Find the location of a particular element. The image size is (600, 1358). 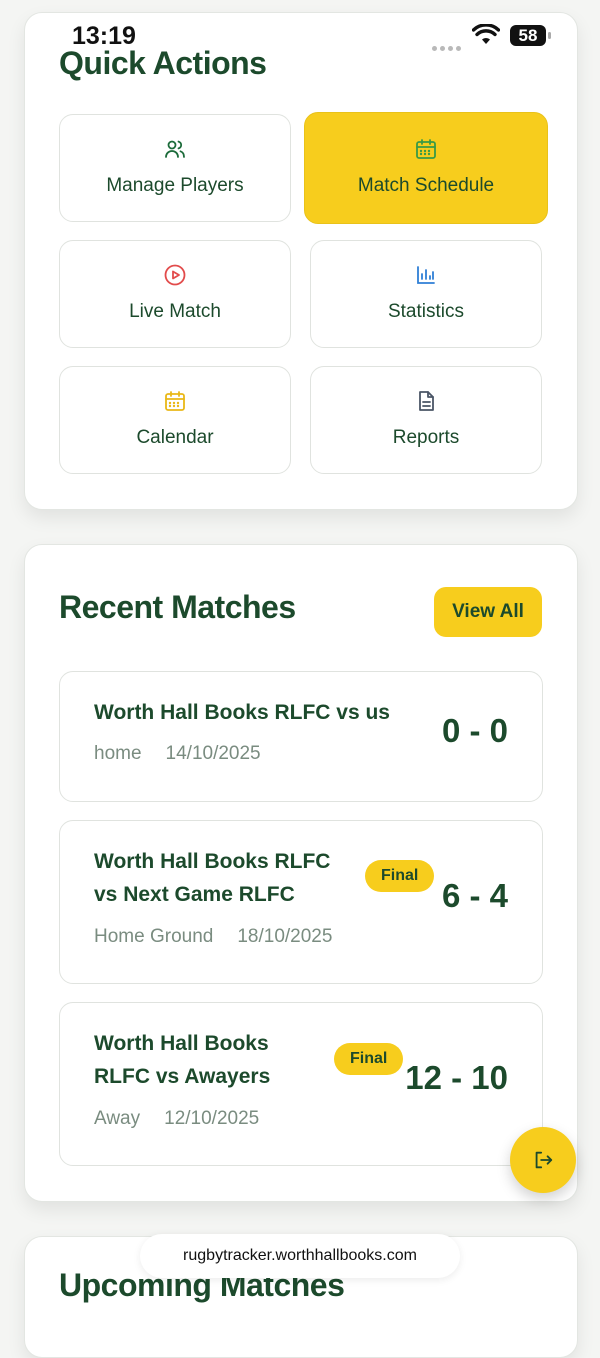

live-match-button: Live Match is located at coordinates (175, 294).